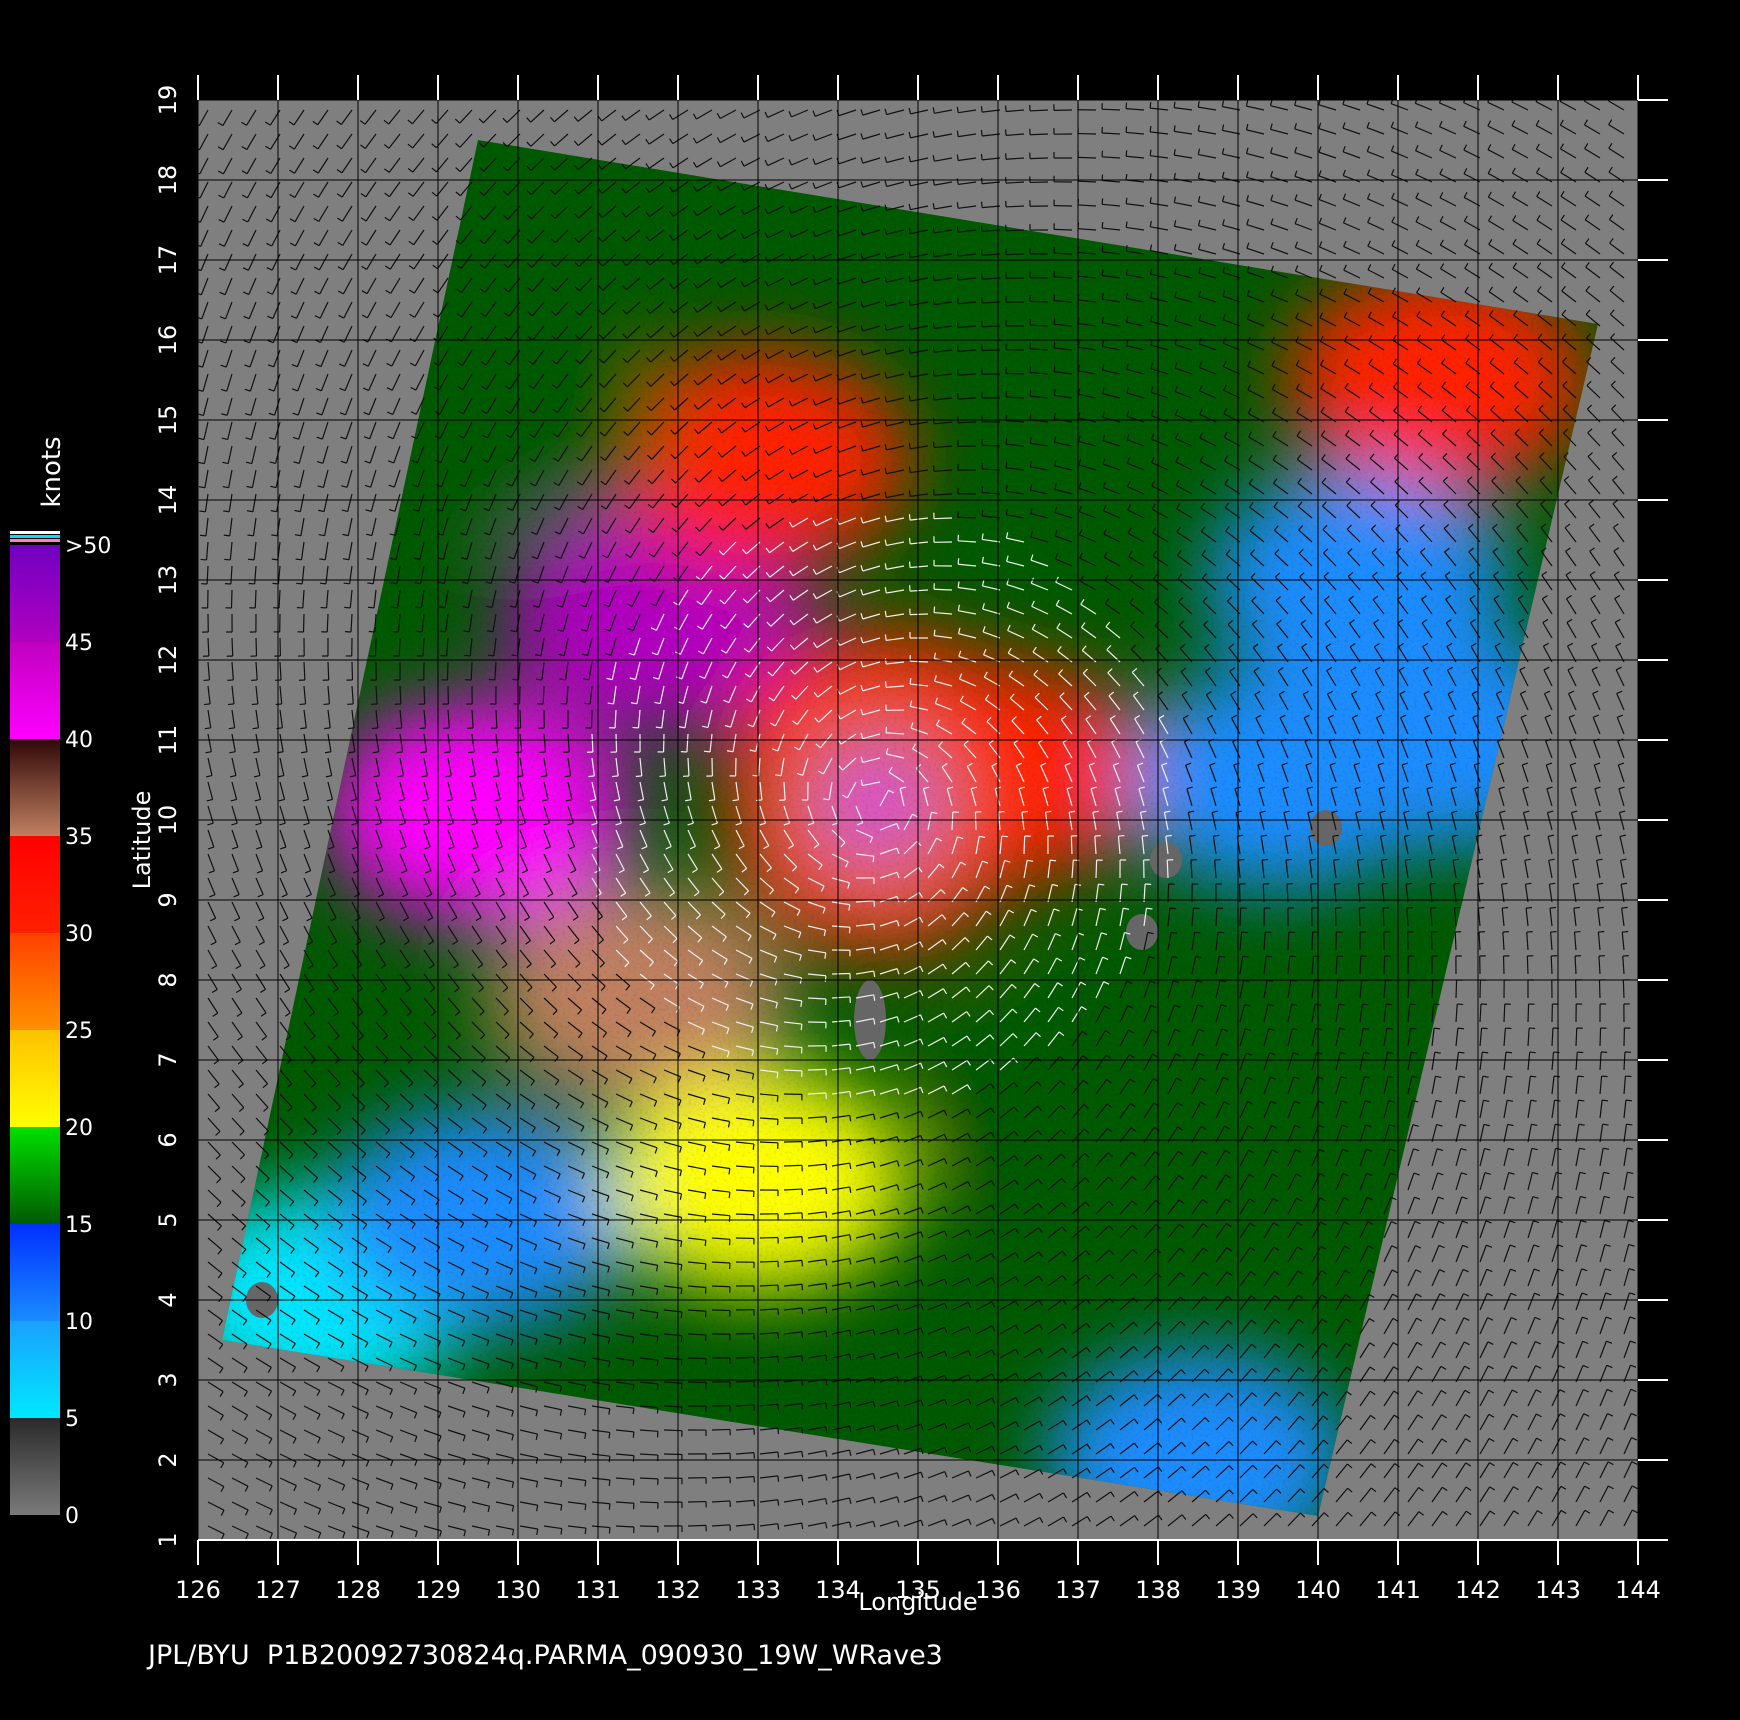  I want to click on y-tick-label: 2, so click(168, 1459).